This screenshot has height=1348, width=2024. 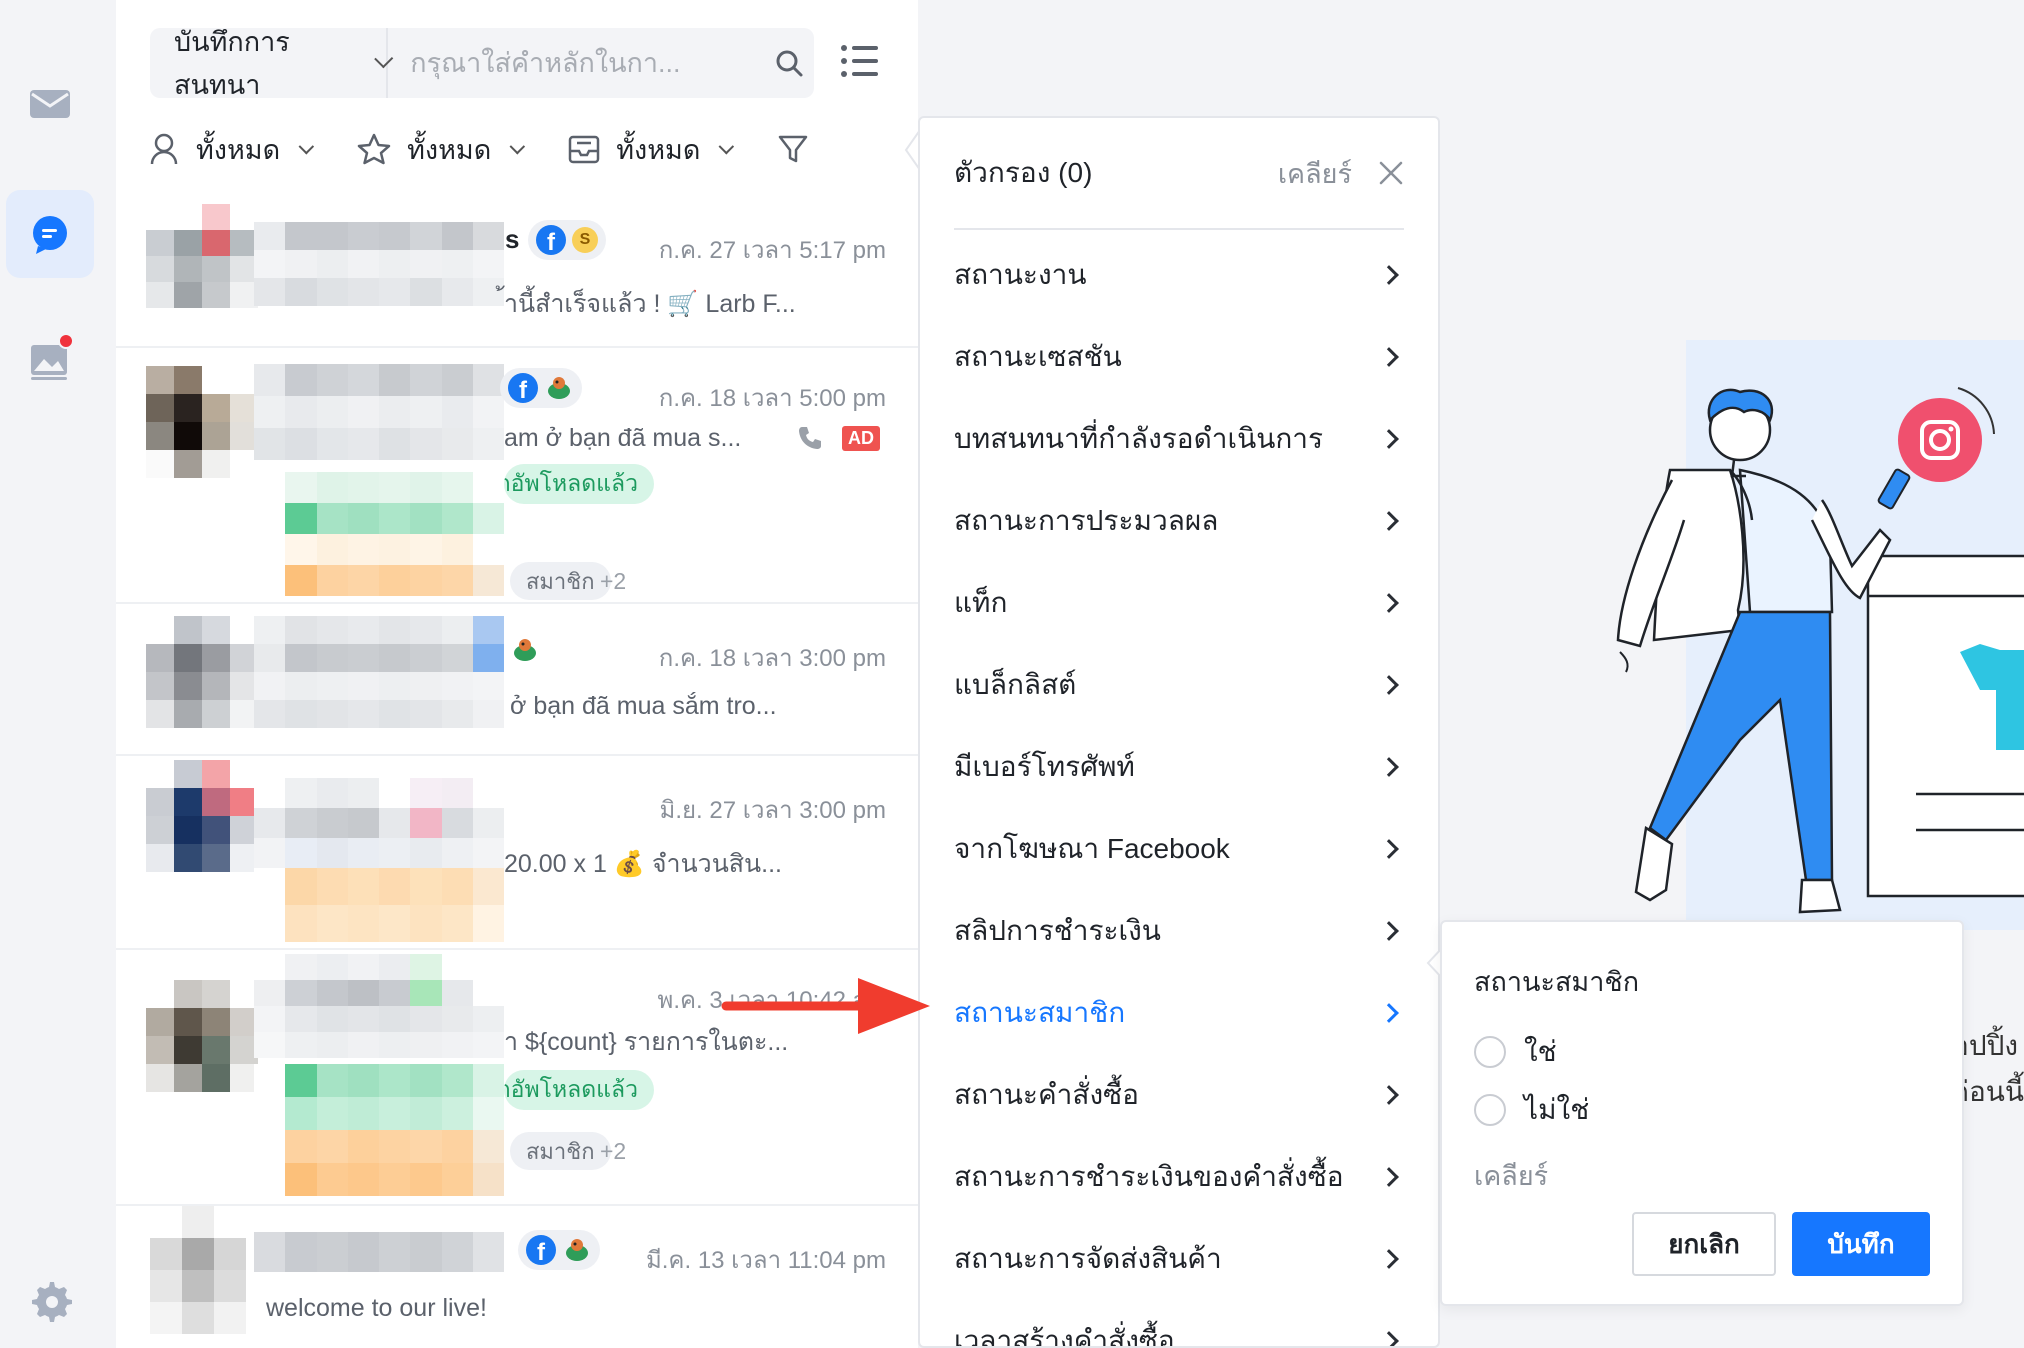 I want to click on member-no-option: ไม่ใช่, so click(x=1531, y=1110).